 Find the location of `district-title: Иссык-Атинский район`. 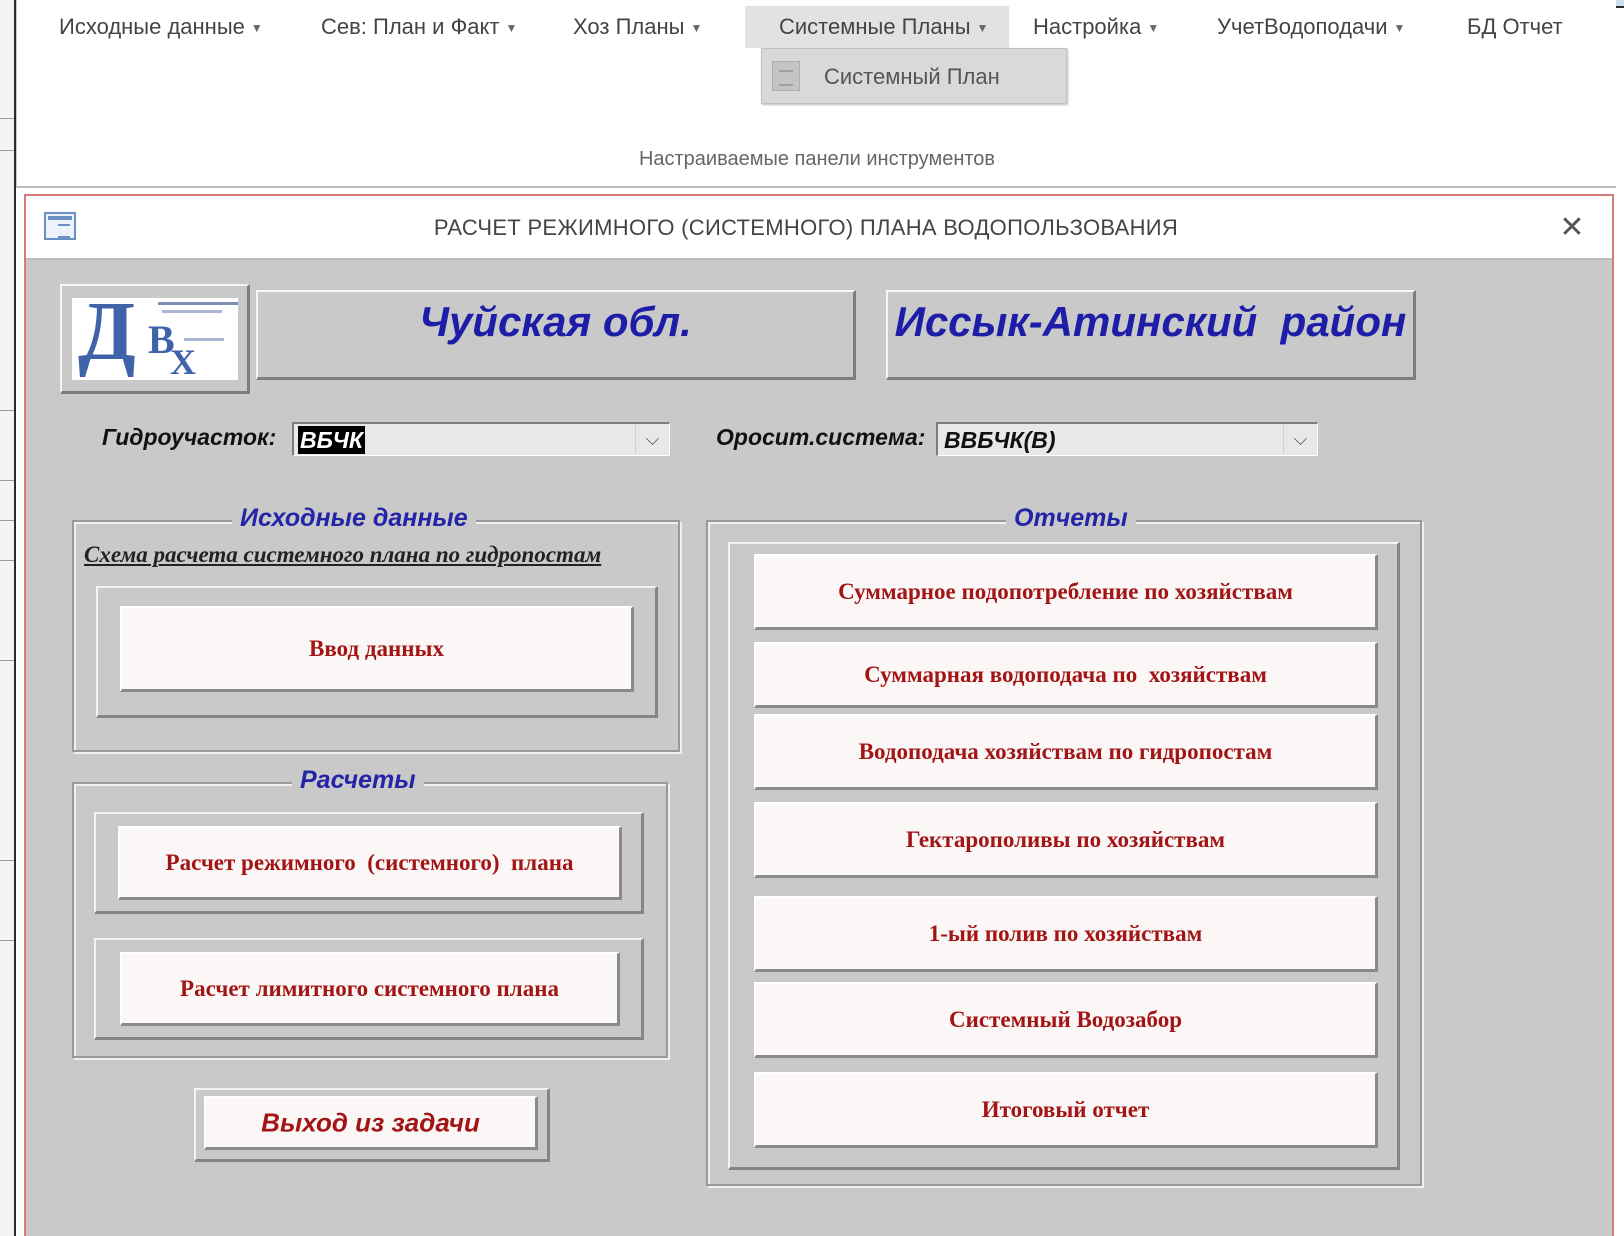

district-title: Иссык-Атинский район is located at coordinates (1150, 321).